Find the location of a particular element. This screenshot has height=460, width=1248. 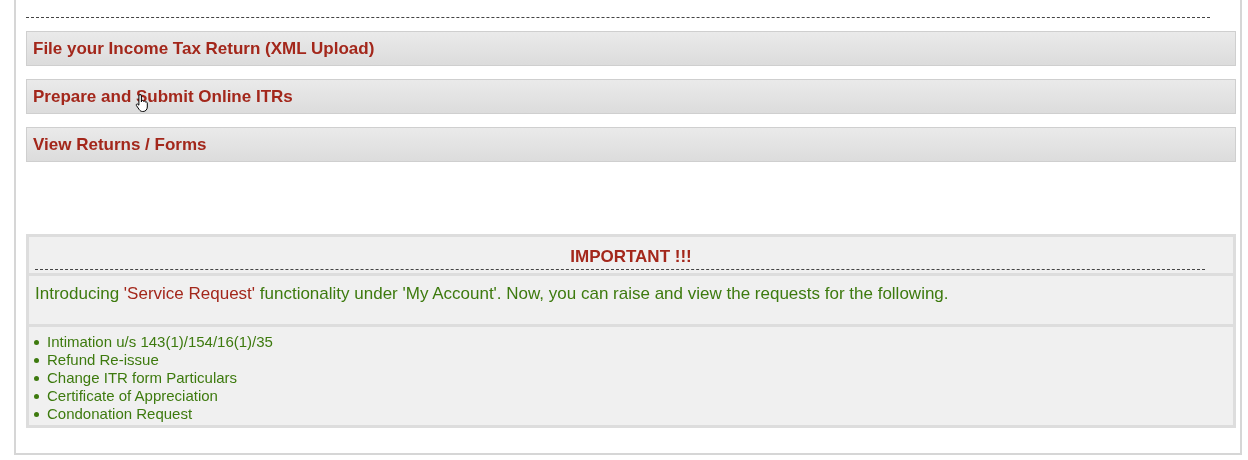

accordion-header: View Returns / Forms is located at coordinates (631, 144).